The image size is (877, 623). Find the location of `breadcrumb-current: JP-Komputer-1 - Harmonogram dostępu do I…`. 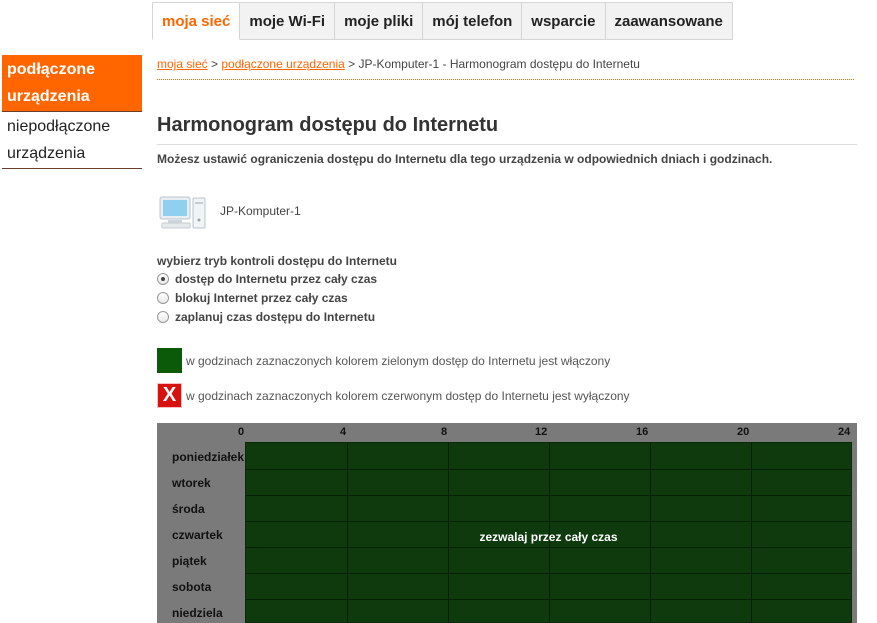

breadcrumb-current: JP-Komputer-1 - Harmonogram dostępu do I… is located at coordinates (499, 64).